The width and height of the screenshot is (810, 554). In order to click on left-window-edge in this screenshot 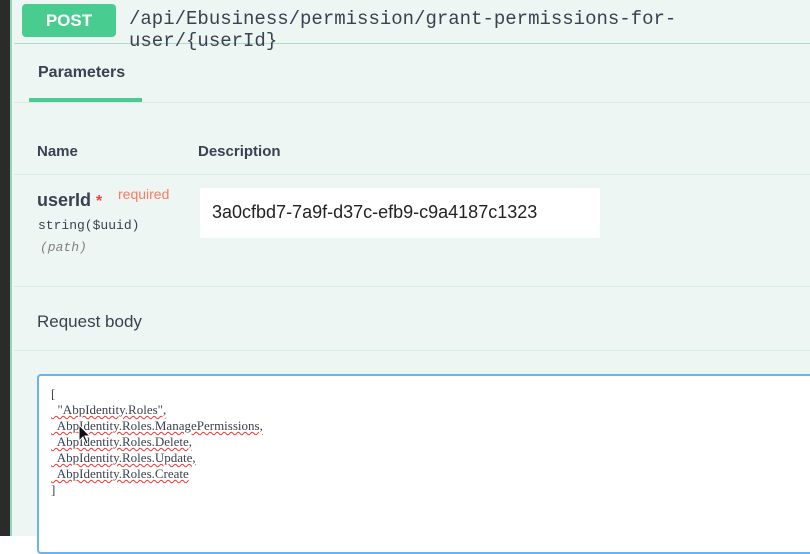, I will do `click(5, 268)`.